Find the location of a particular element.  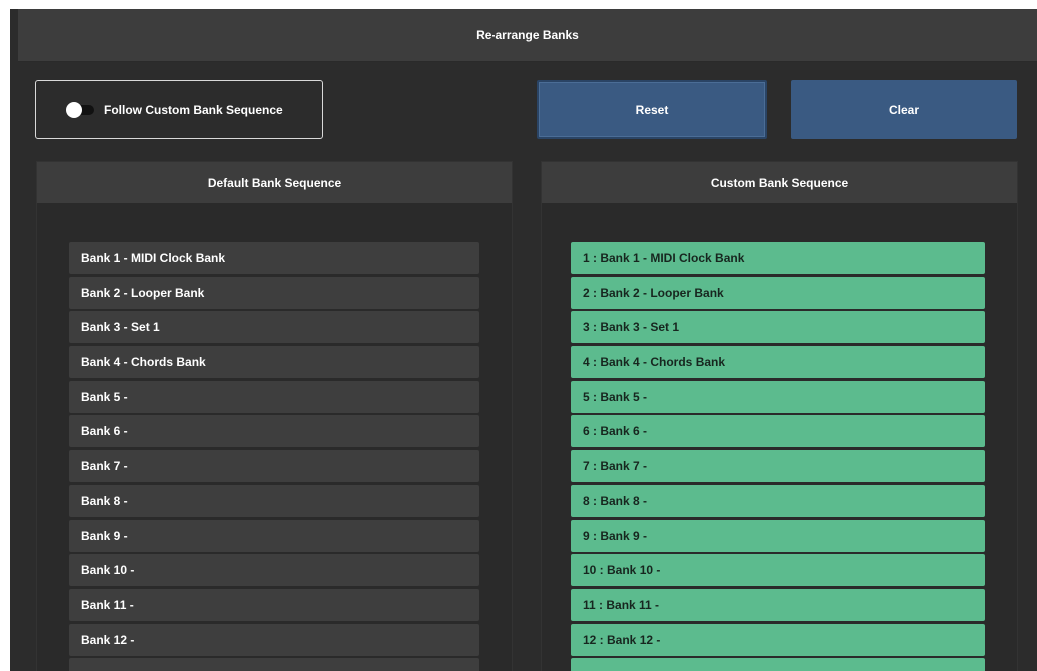

default-bank-item: Bank 4 - Chords Bank is located at coordinates (274, 362).